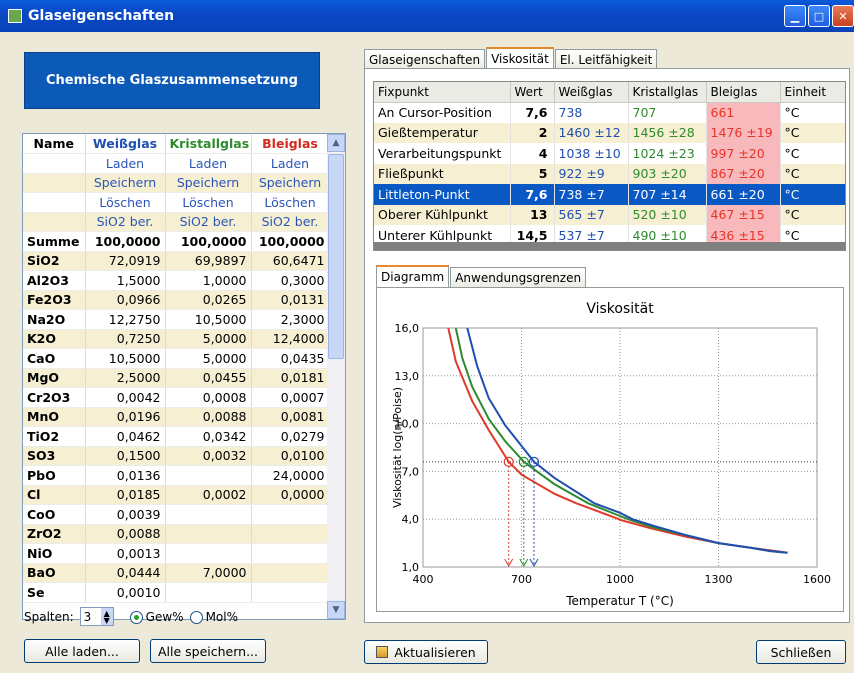 The image size is (854, 673). Describe the element at coordinates (290, 300) in the screenshot. I see `oxide-value: 0,0131` at that location.